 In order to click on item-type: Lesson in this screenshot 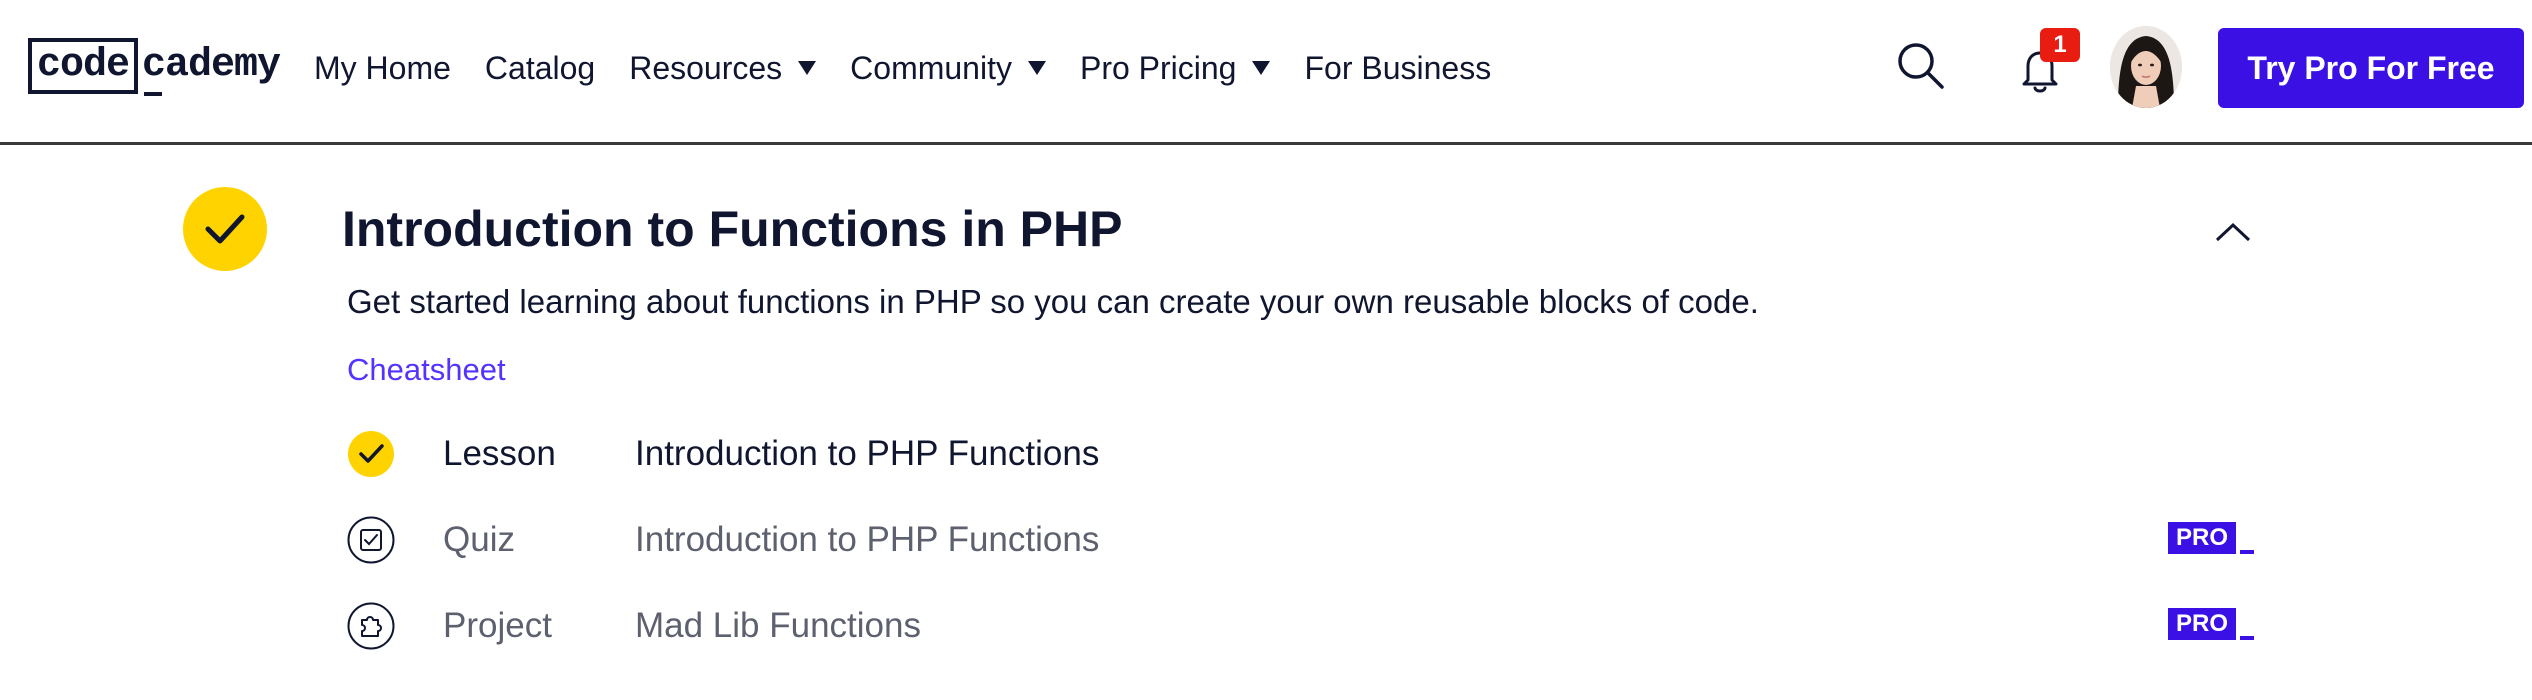, I will do `click(499, 453)`.